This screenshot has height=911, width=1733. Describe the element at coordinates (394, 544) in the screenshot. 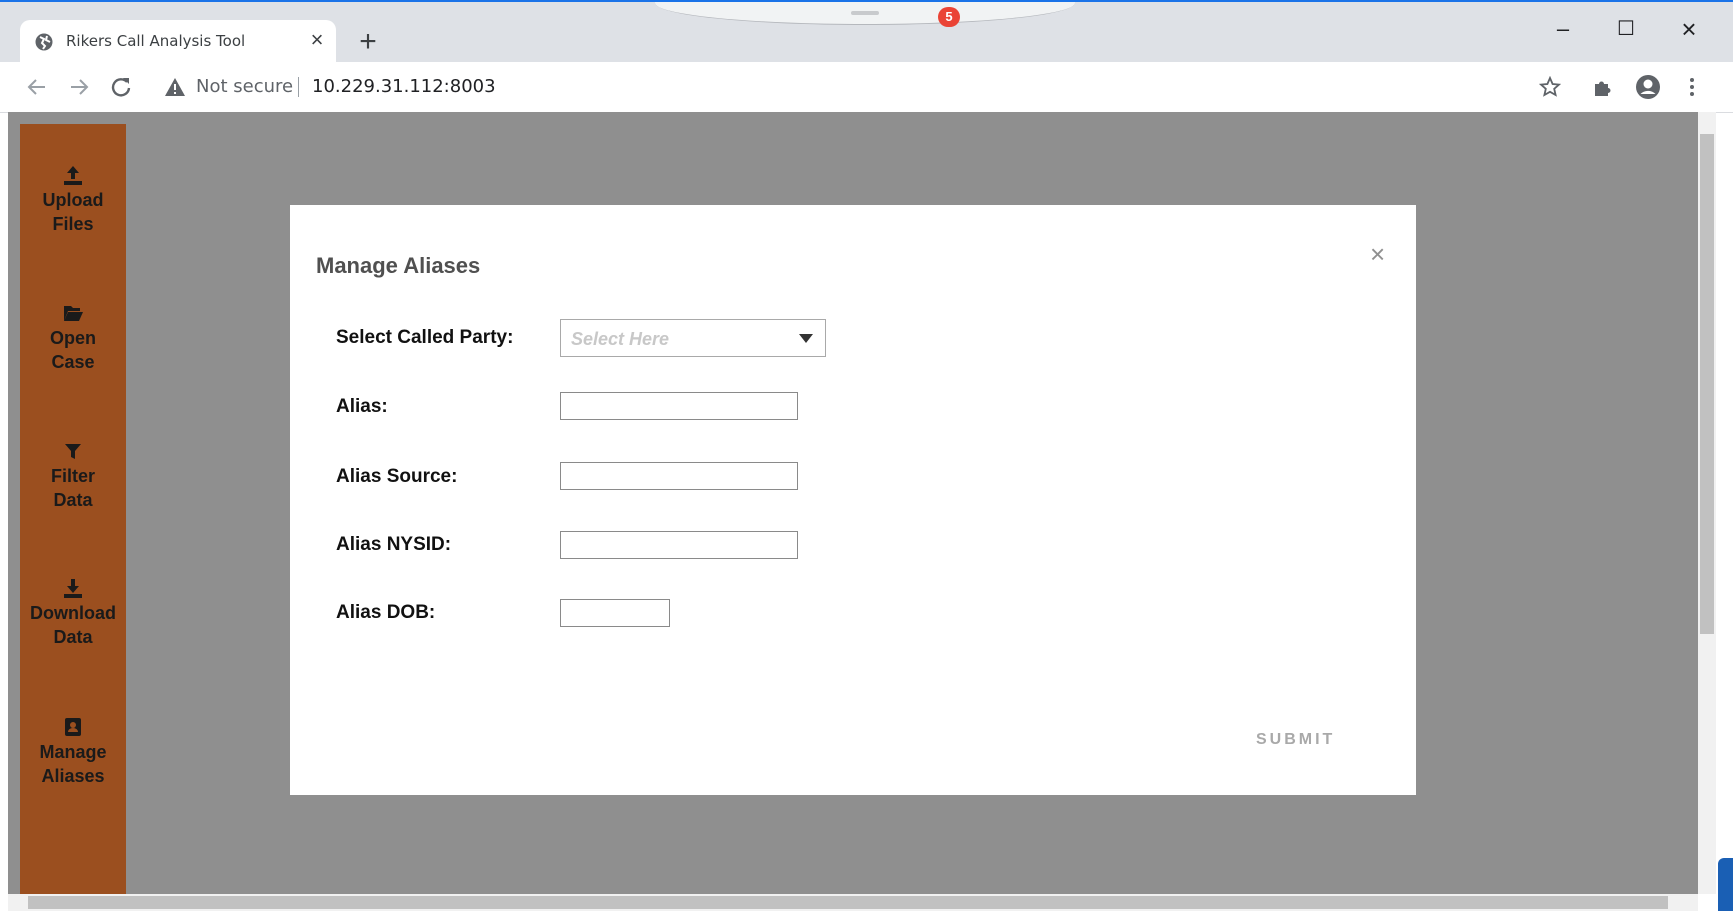

I see `alias-nysid-label: Alias NYSID:` at that location.